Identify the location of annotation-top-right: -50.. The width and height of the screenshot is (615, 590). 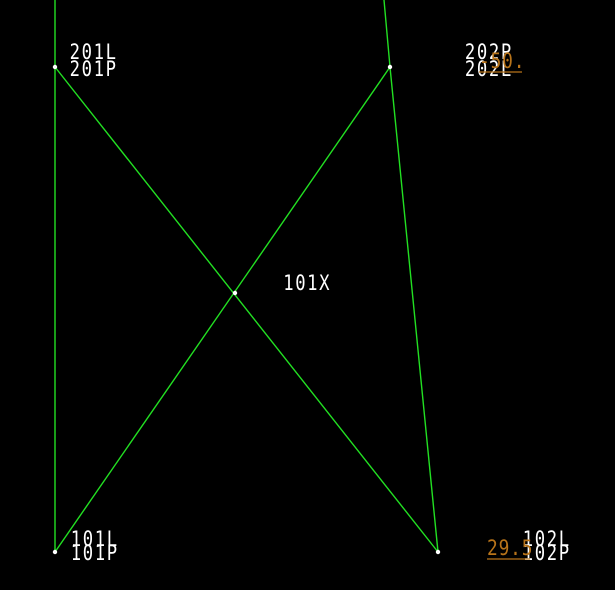
(502, 61).